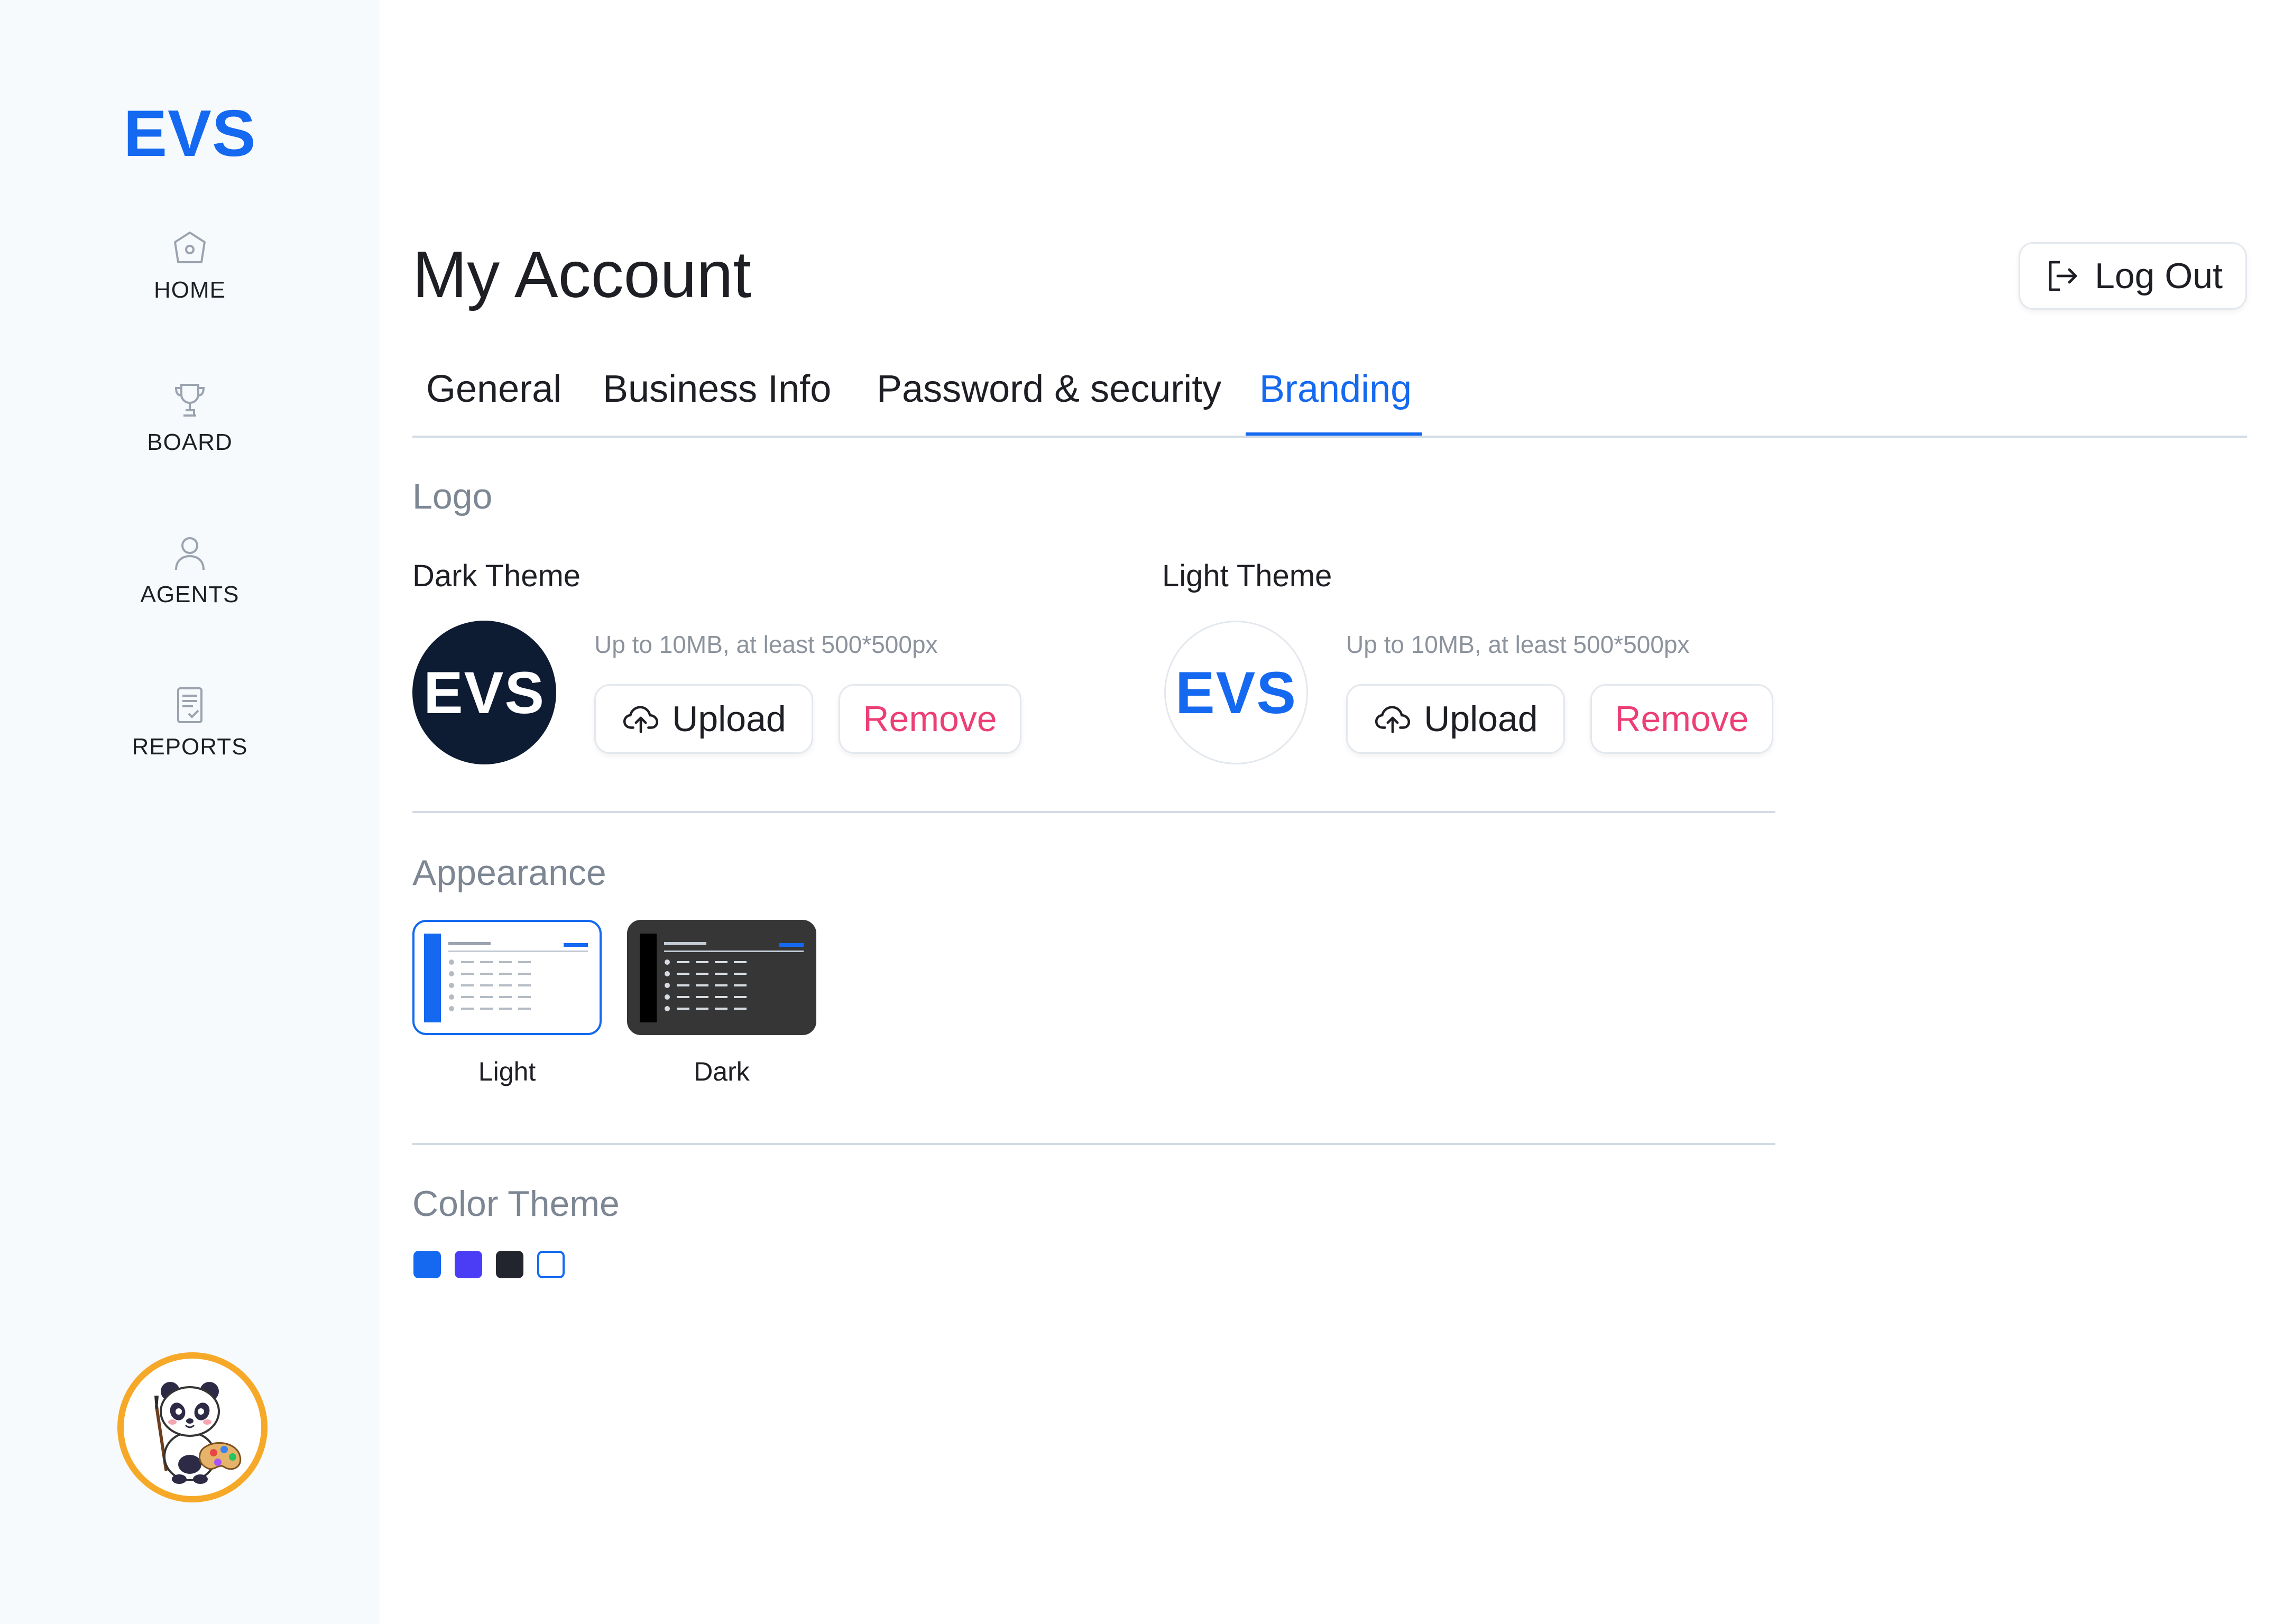 The height and width of the screenshot is (1624, 2284). What do you see at coordinates (1334, 434) in the screenshot?
I see `active-tab-indicator` at bounding box center [1334, 434].